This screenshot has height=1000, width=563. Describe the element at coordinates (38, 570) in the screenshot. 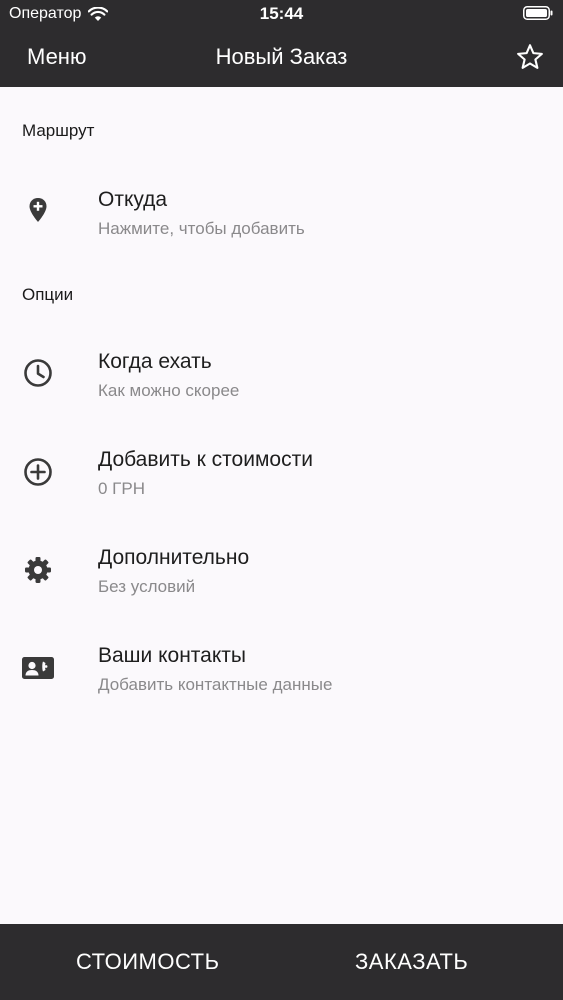

I see `gear-icon` at that location.